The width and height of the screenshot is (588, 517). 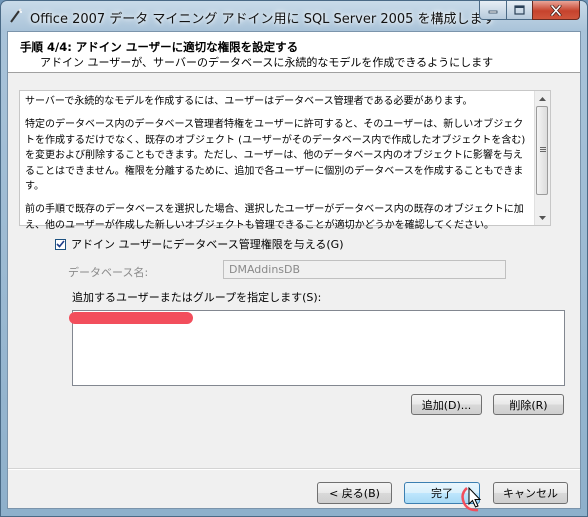 I want to click on scroll-up-button, so click(x=542, y=98).